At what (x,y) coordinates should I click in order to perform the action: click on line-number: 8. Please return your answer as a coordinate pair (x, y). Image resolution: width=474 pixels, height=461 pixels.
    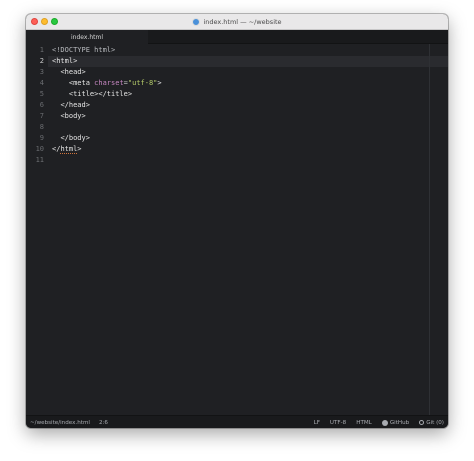
    Looking at the image, I should click on (42, 127).